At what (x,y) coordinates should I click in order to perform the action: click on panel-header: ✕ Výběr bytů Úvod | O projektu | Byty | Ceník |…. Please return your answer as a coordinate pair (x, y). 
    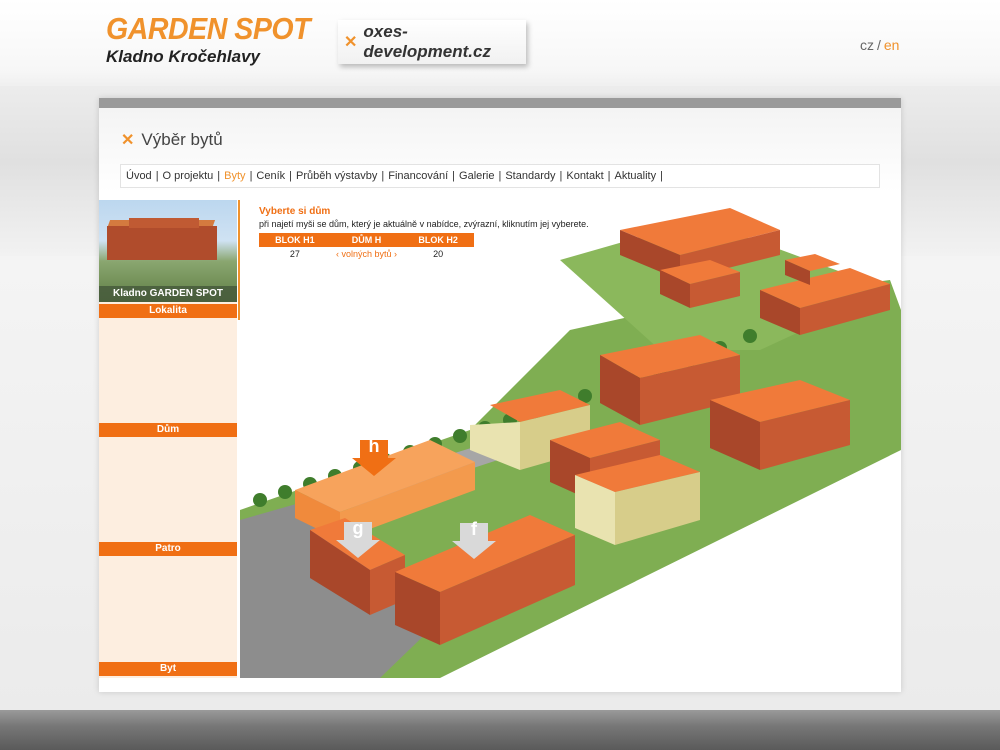
    Looking at the image, I should click on (500, 150).